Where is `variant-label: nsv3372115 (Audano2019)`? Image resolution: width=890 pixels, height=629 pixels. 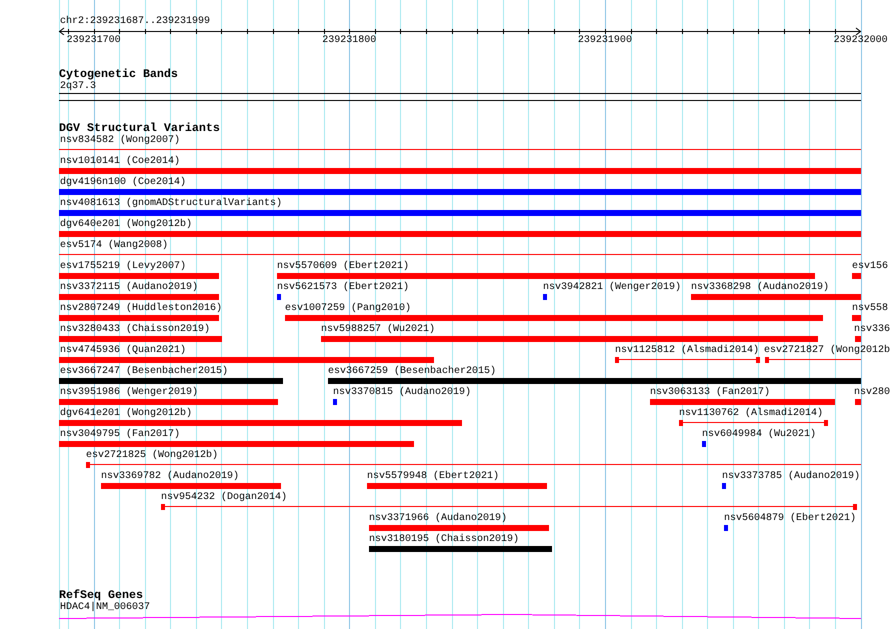 variant-label: nsv3372115 (Audano2019) is located at coordinates (129, 288).